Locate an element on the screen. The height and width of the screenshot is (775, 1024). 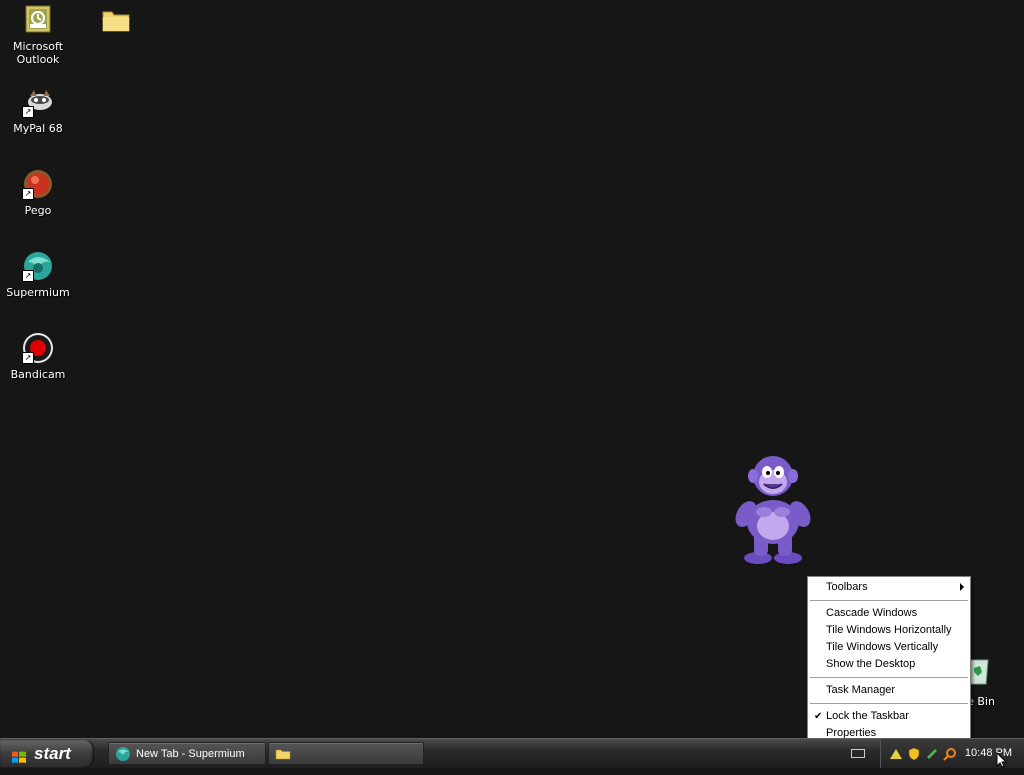
desktop-icon-label: Bandicam is located at coordinates (38, 374).